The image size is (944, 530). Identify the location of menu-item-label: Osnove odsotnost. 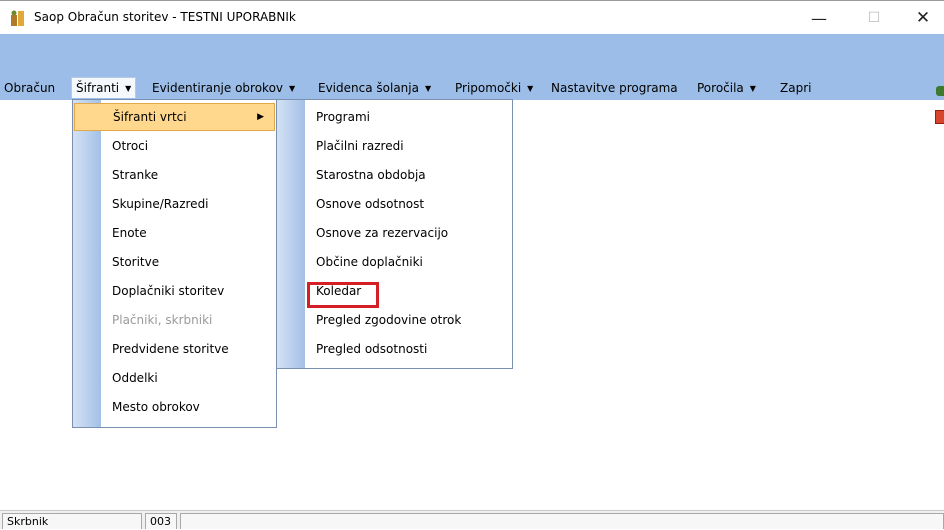
(370, 204).